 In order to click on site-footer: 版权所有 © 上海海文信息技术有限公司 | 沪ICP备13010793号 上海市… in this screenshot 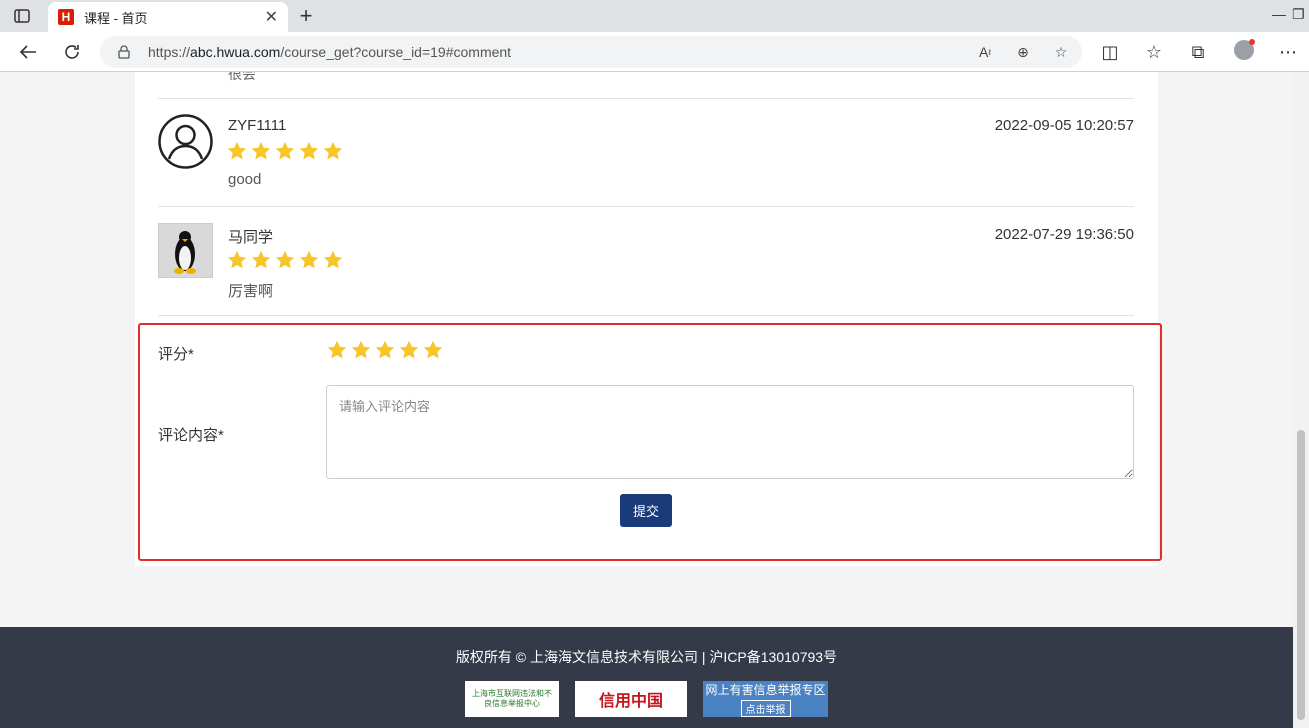, I will do `click(646, 677)`.